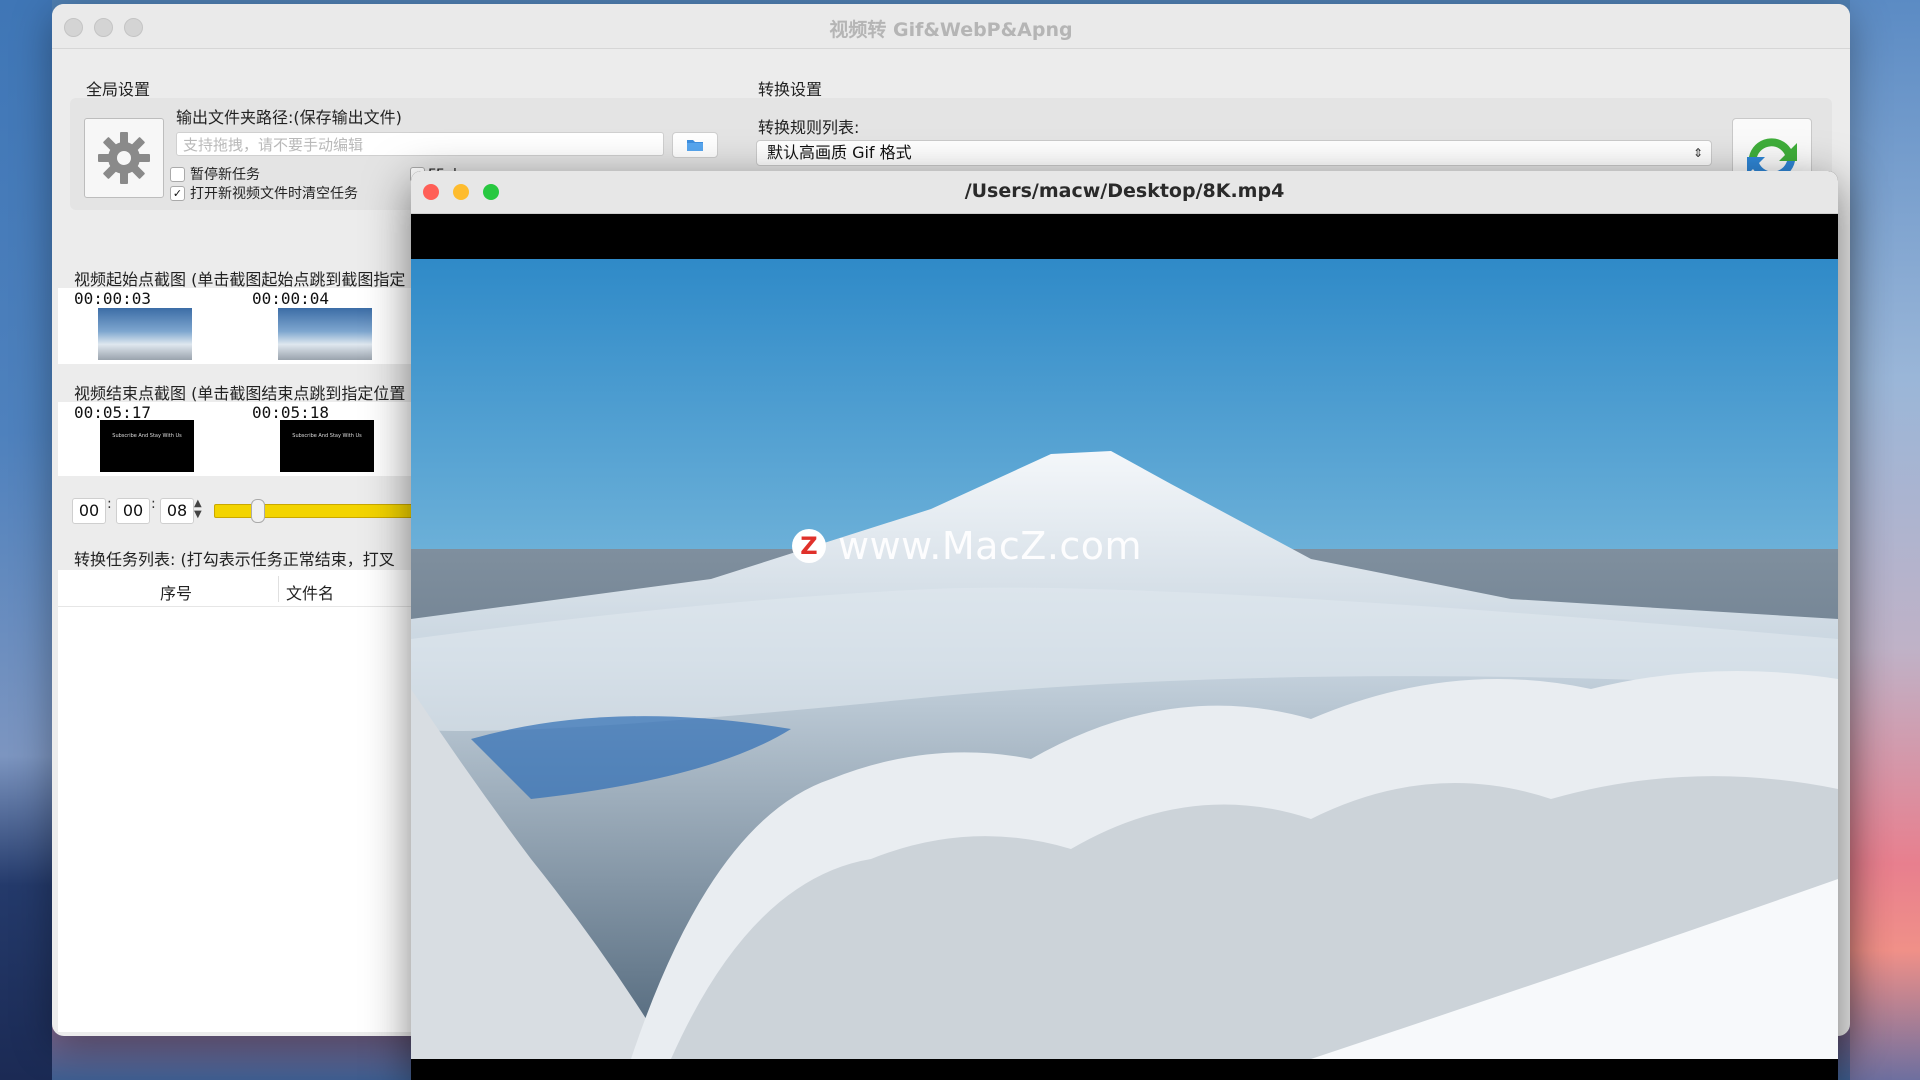 This screenshot has width=1920, height=1080. Describe the element at coordinates (133, 511) in the screenshot. I see `minutes-field: 00` at that location.